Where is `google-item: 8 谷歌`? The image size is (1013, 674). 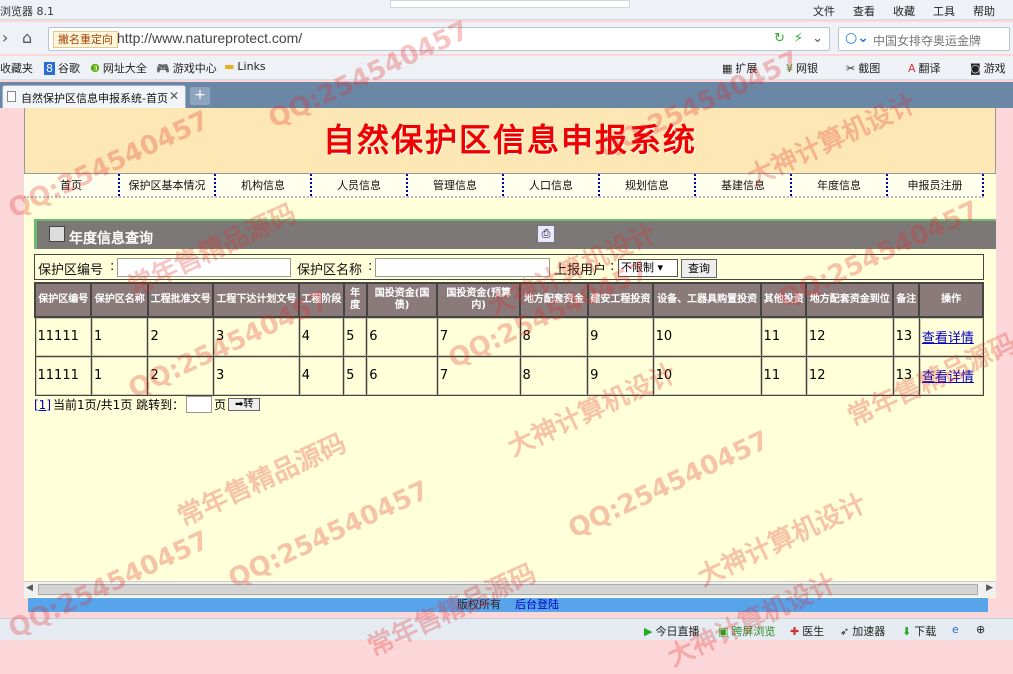
google-item: 8 谷歌 is located at coordinates (62, 68).